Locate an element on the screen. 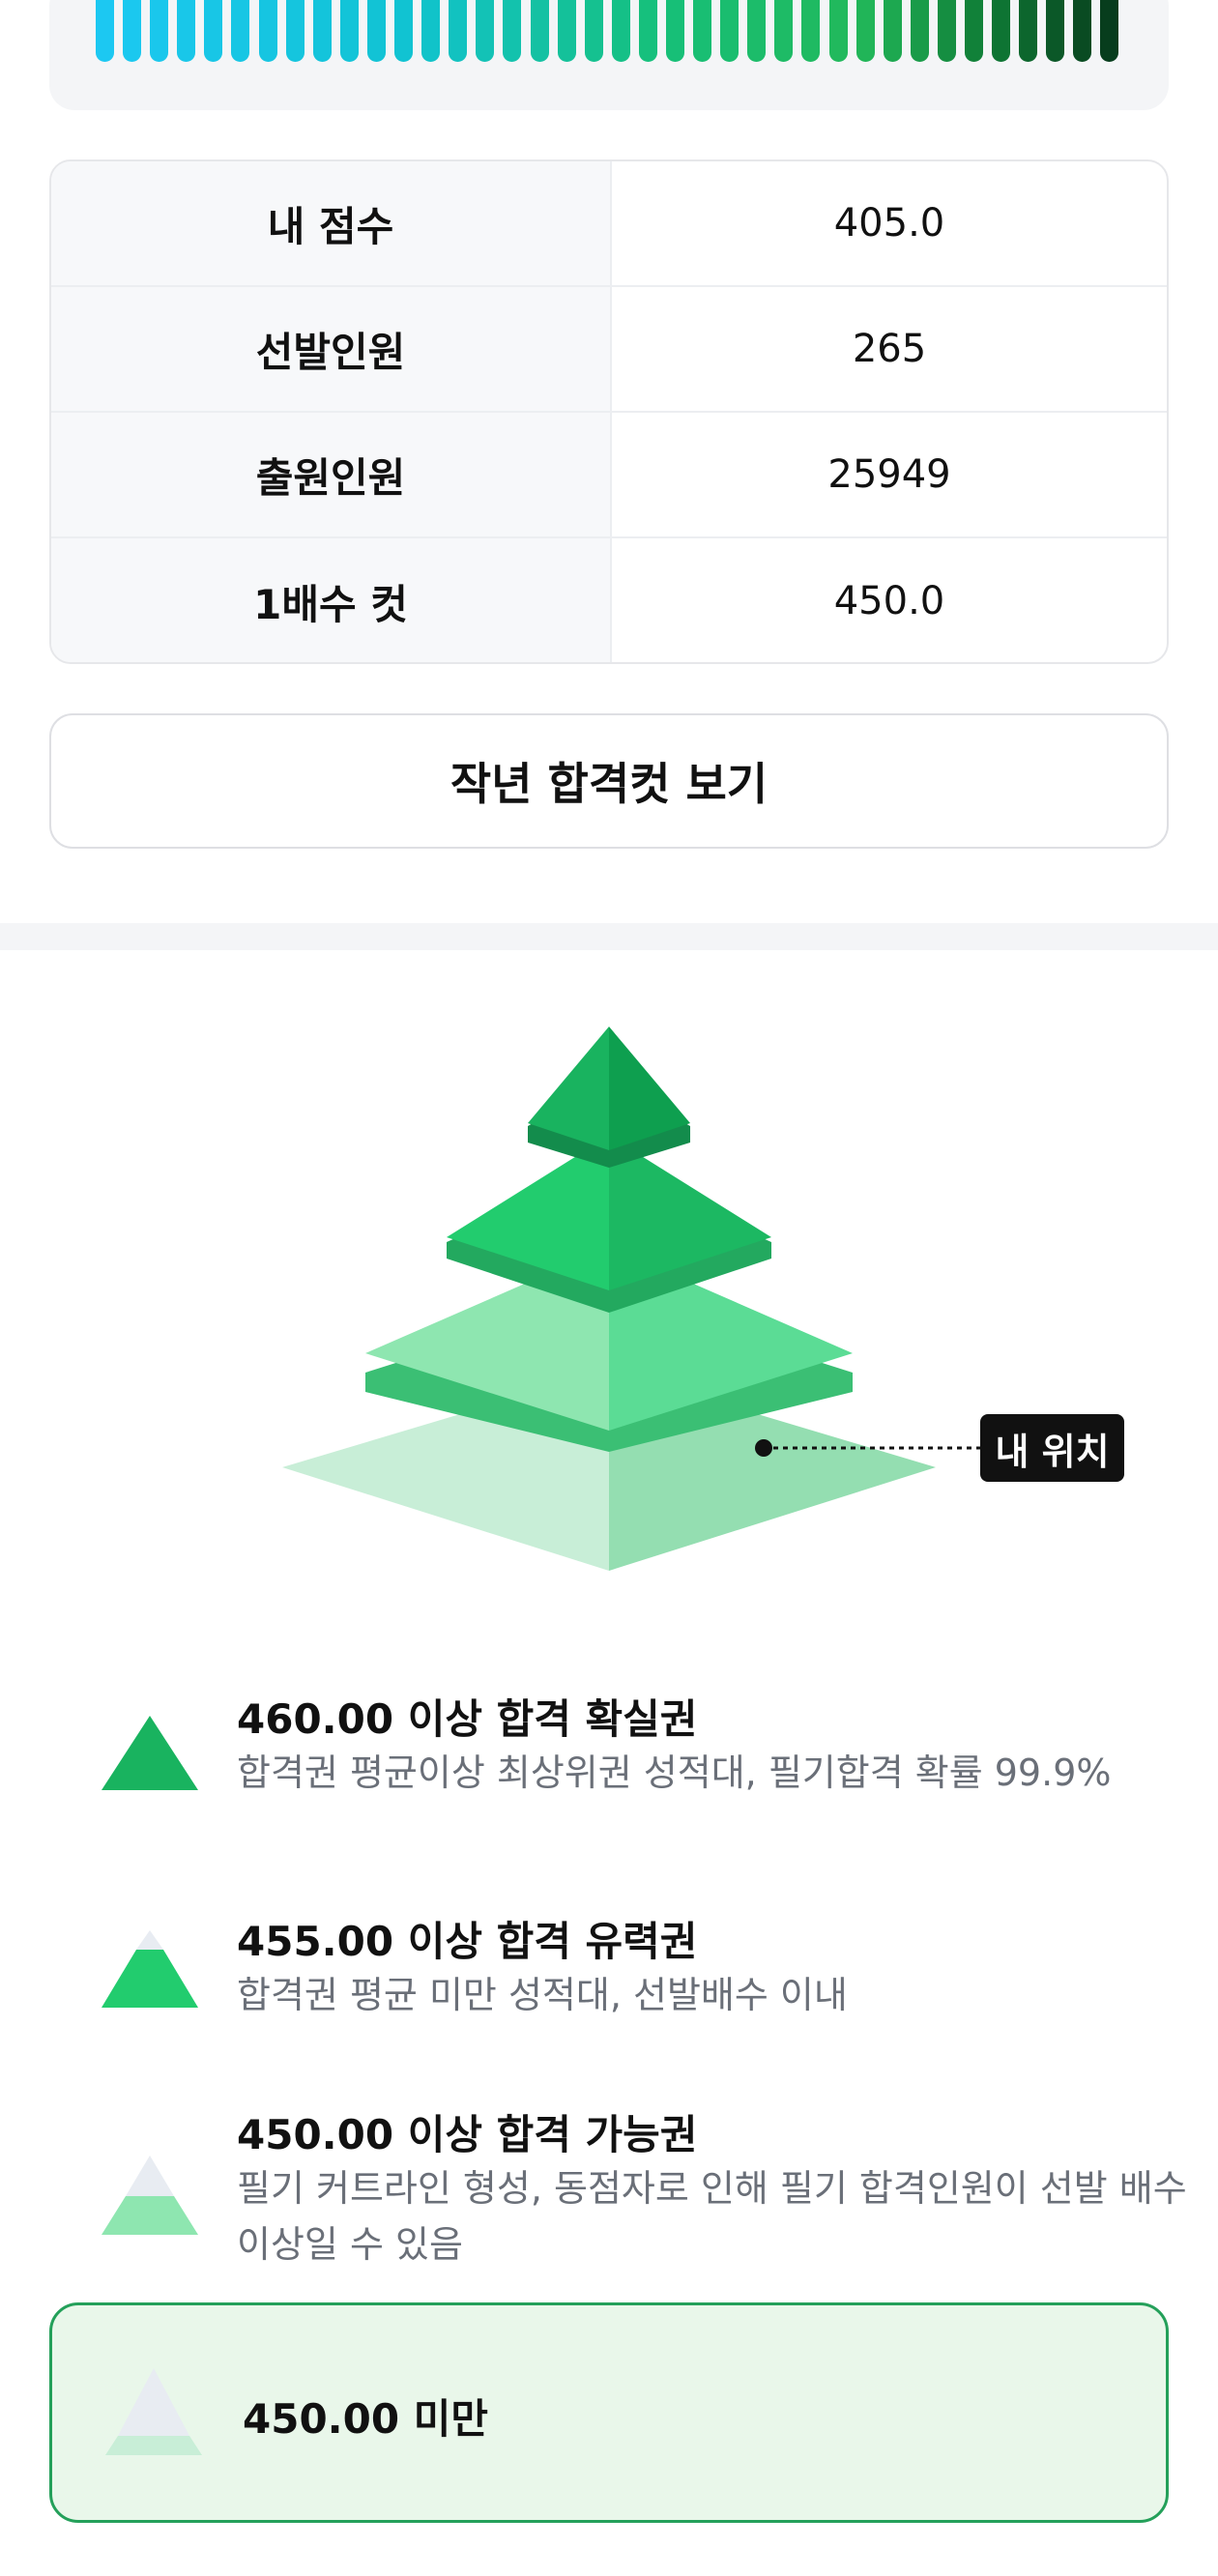 The height and width of the screenshot is (2576, 1218). row-label: 내 점수 is located at coordinates (332, 223).